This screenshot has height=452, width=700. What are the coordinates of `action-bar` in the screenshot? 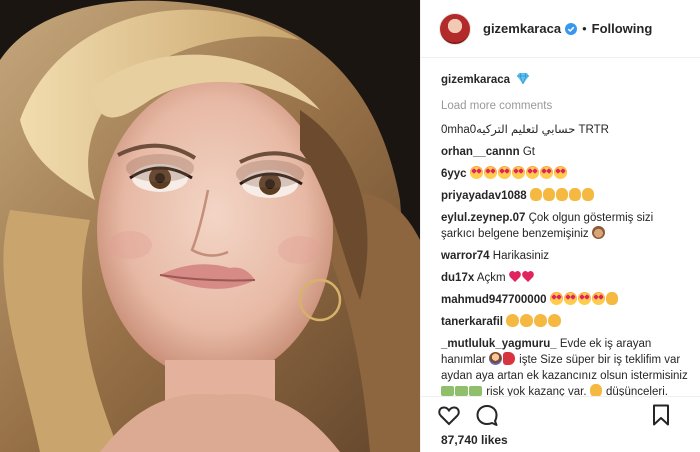 It's located at (560, 414).